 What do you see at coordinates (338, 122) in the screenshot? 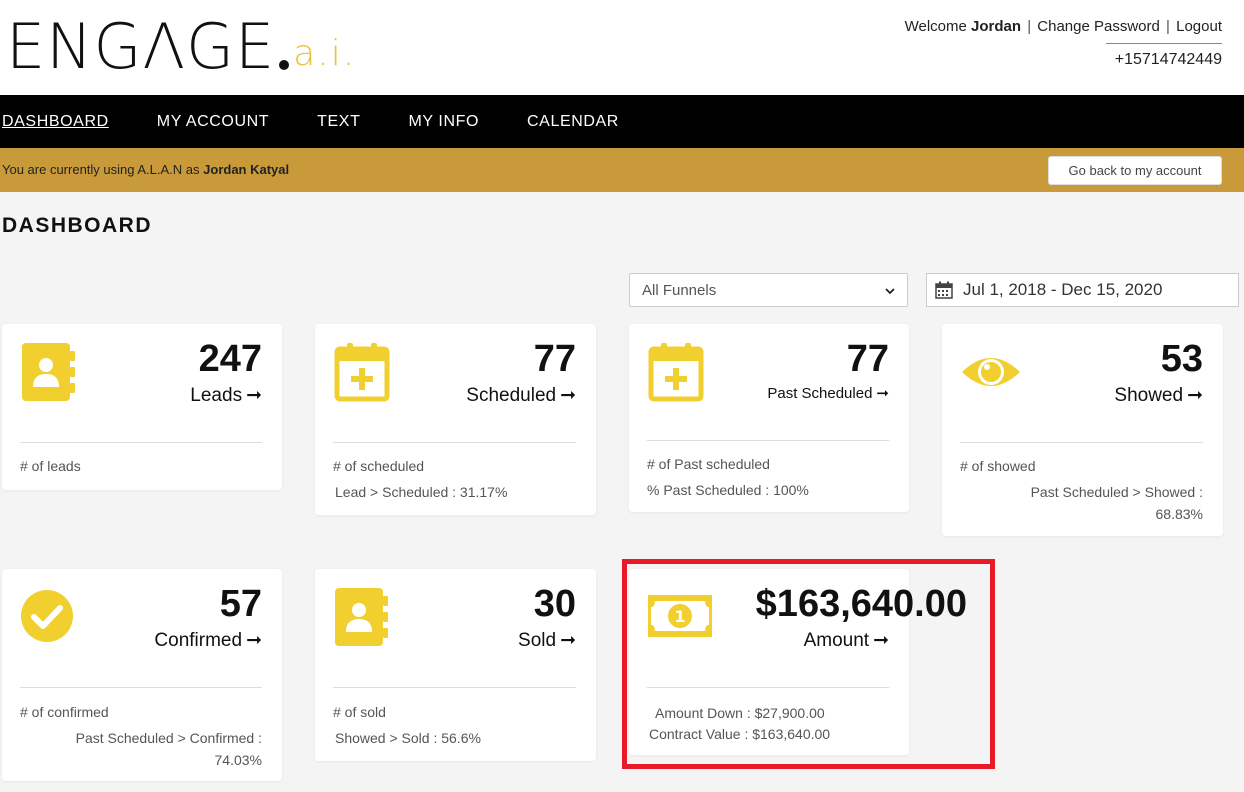
I see `nav-text: TEXT` at bounding box center [338, 122].